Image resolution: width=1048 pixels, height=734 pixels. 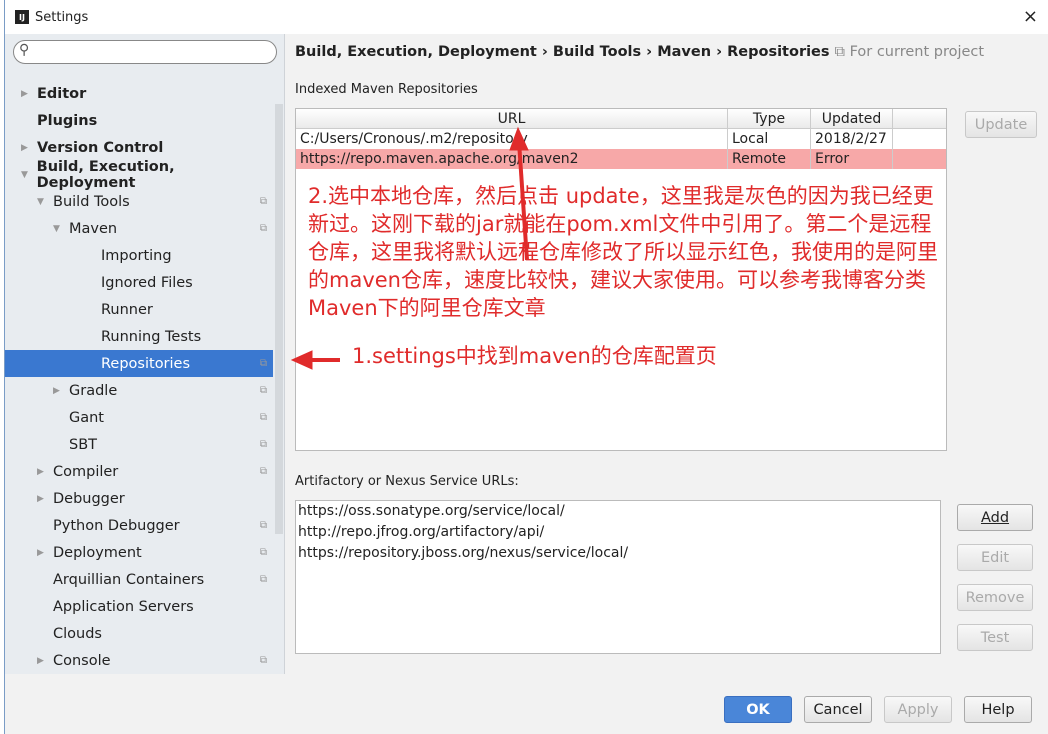 What do you see at coordinates (409, 248) in the screenshot?
I see `annotation-arrows` at bounding box center [409, 248].